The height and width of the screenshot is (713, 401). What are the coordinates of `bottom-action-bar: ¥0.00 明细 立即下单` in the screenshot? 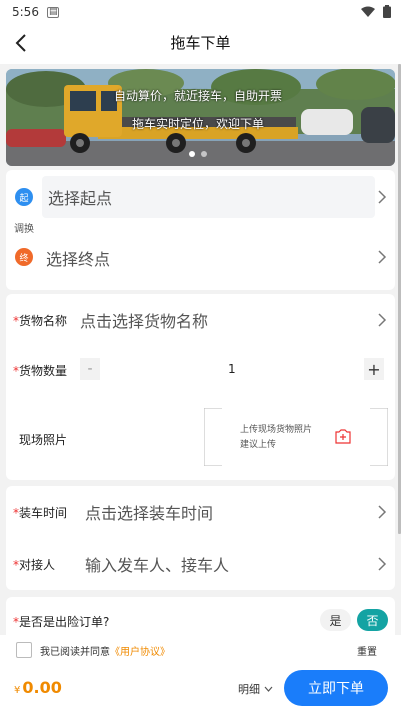 It's located at (200, 689).